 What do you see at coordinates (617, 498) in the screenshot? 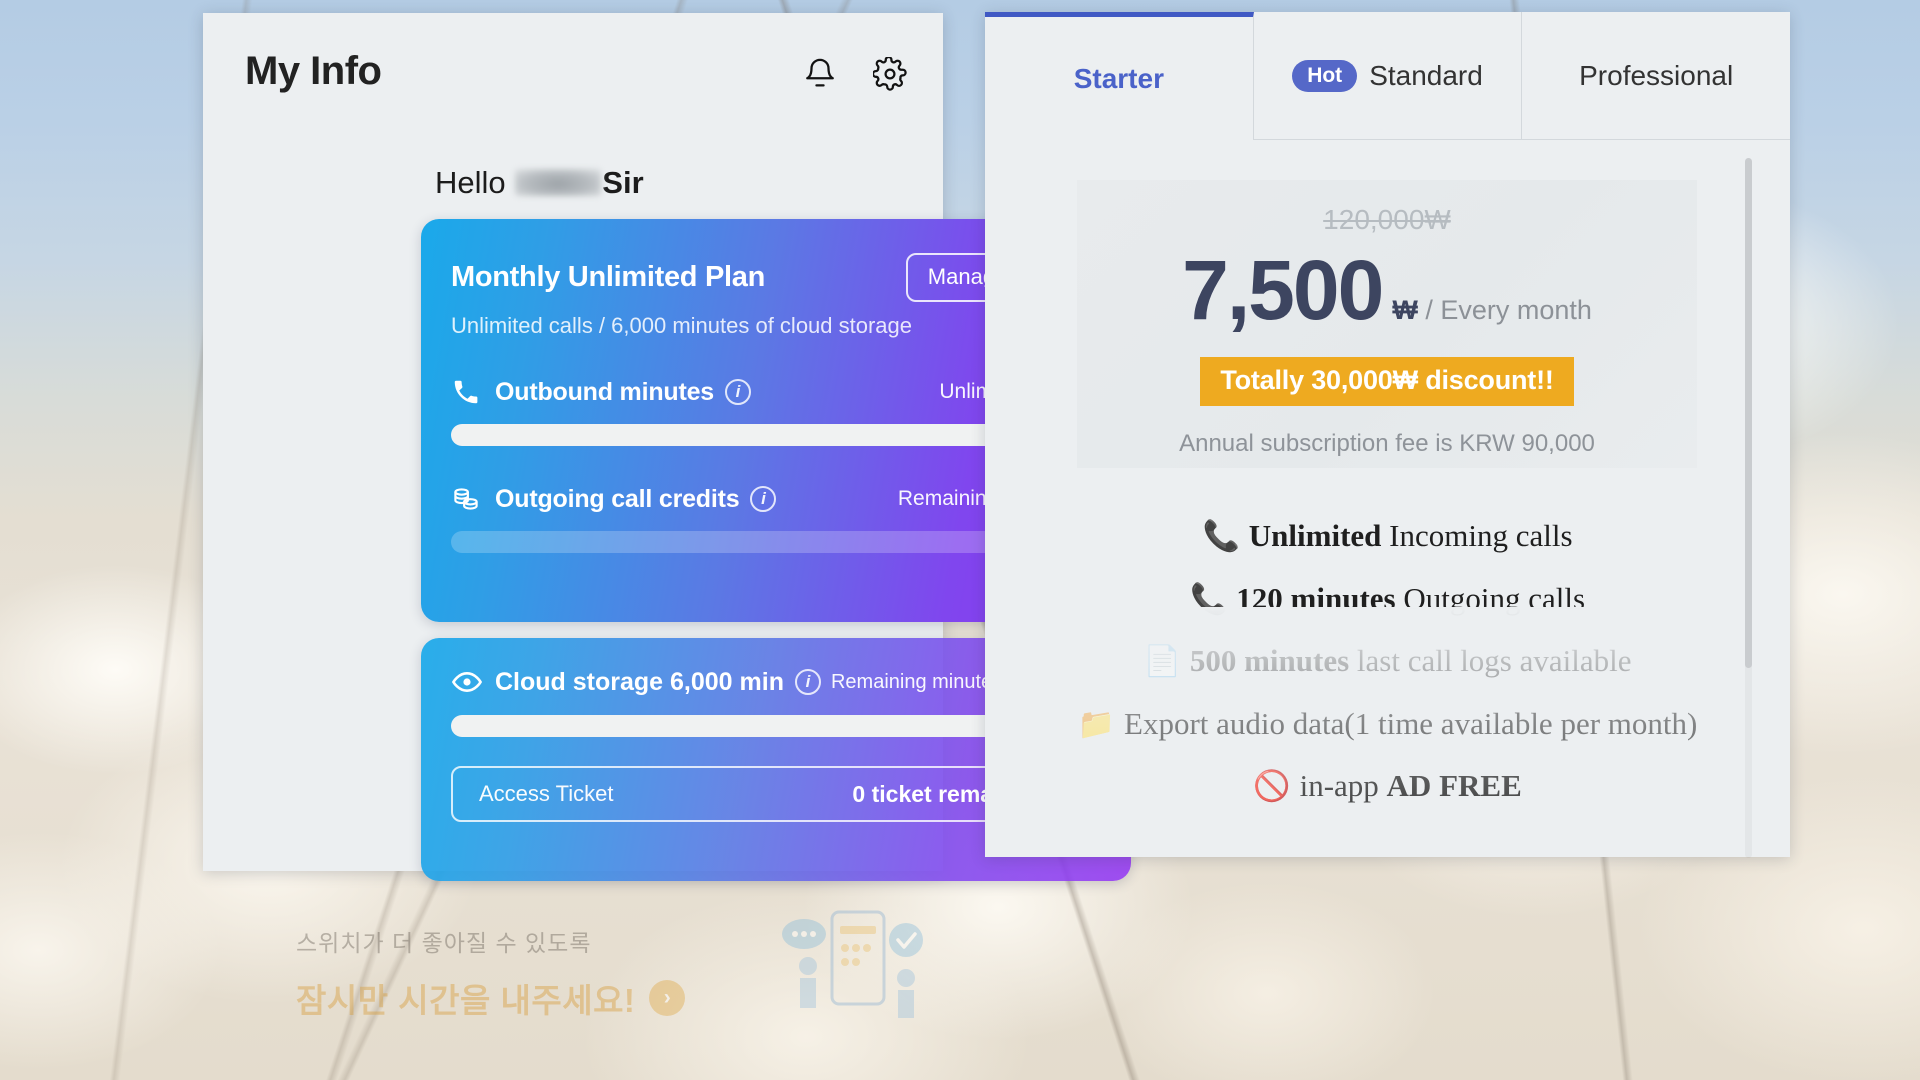
I see `metric-label: Outgoing call credits` at bounding box center [617, 498].